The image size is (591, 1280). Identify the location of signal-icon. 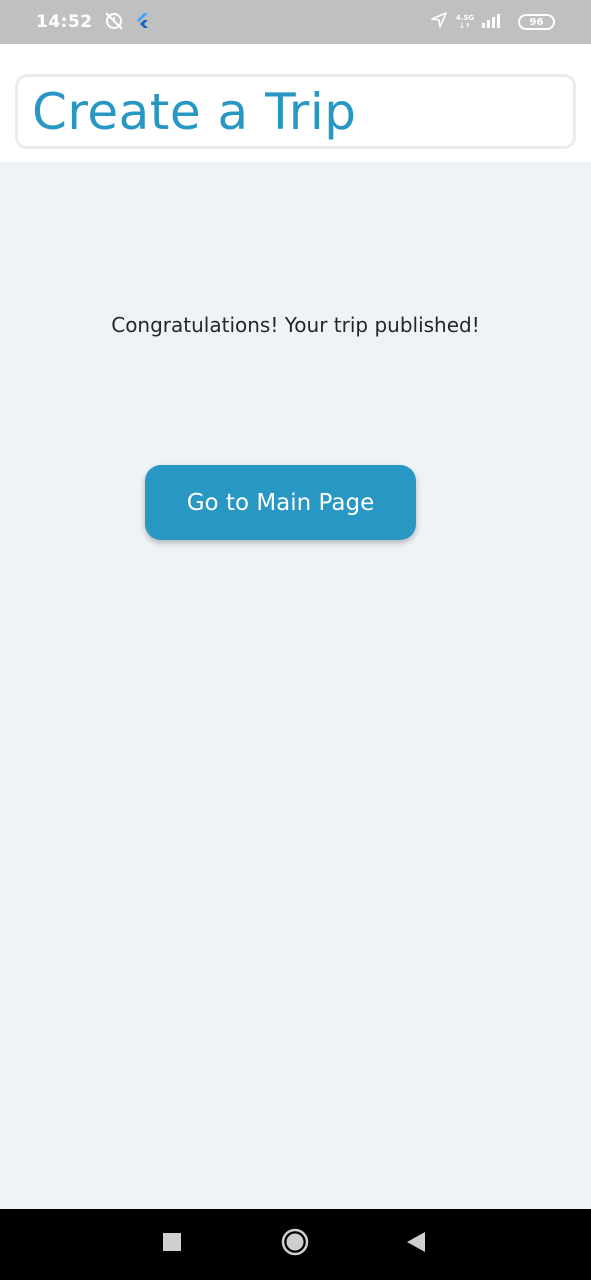
(493, 22).